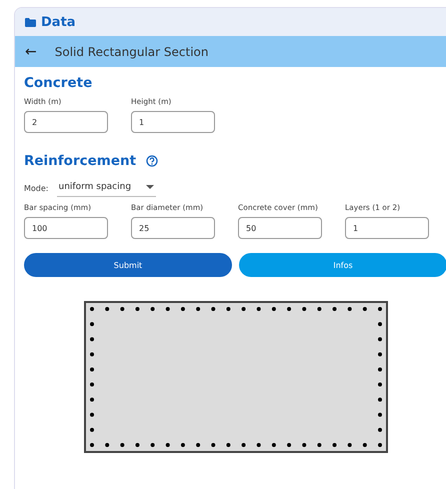  I want to click on button: Submit, so click(128, 265).